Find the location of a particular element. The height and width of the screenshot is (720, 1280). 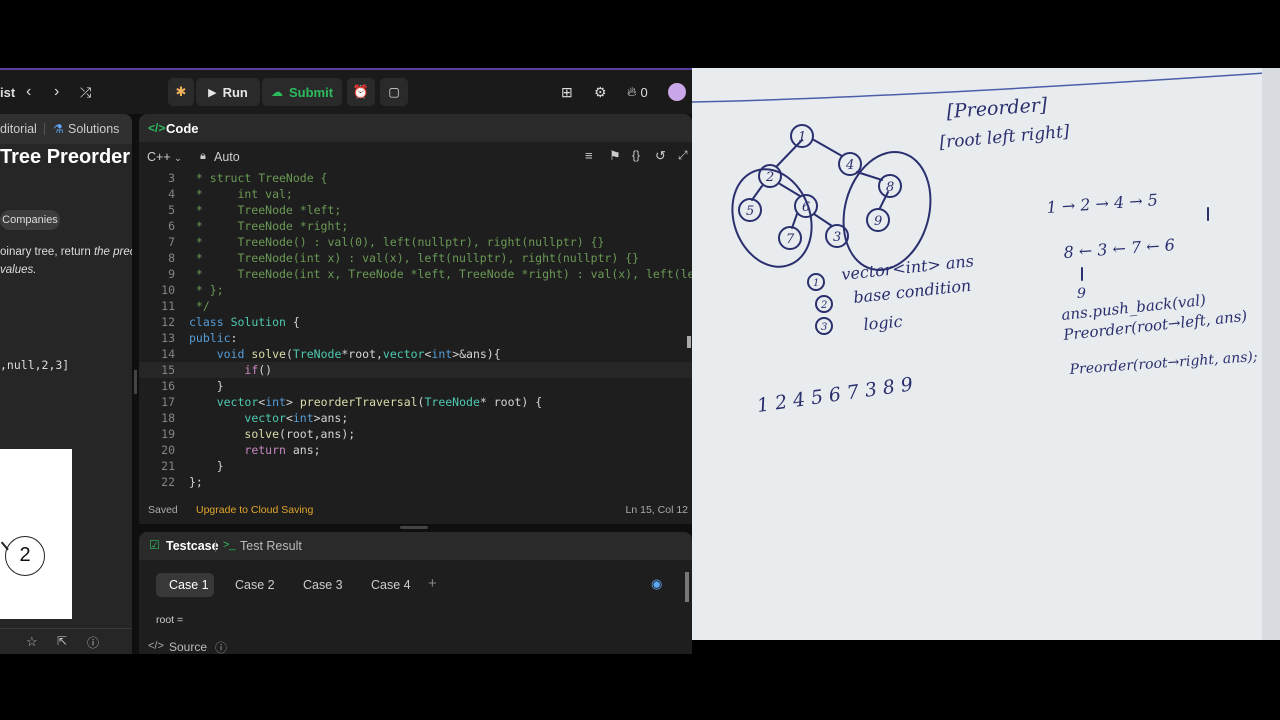

format-icon: ≡ is located at coordinates (589, 155).